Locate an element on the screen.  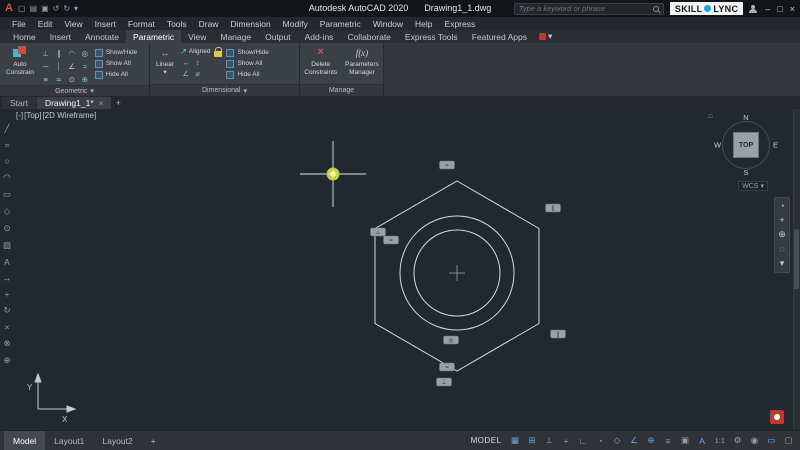
dynamic-input-icon: + is located at coordinates (566, 441).